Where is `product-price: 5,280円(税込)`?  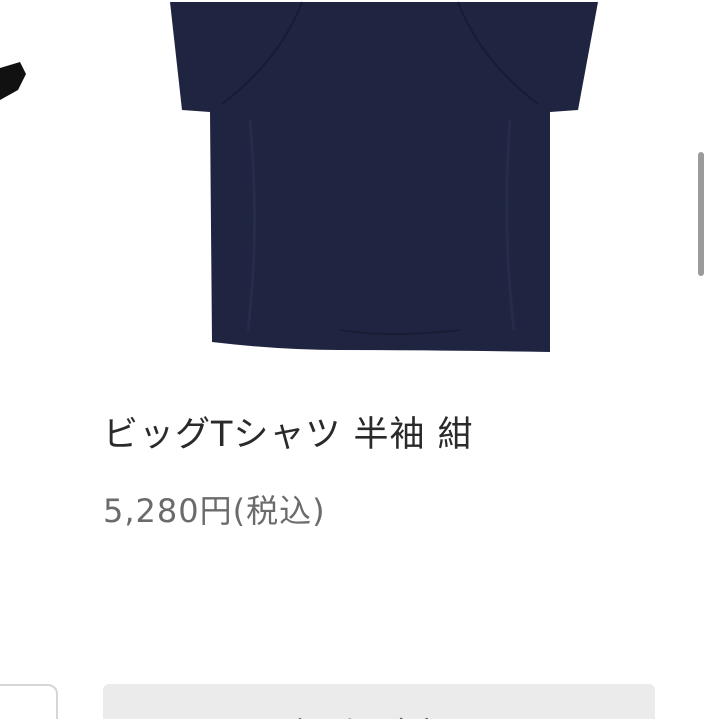 product-price: 5,280円(税込) is located at coordinates (214, 511).